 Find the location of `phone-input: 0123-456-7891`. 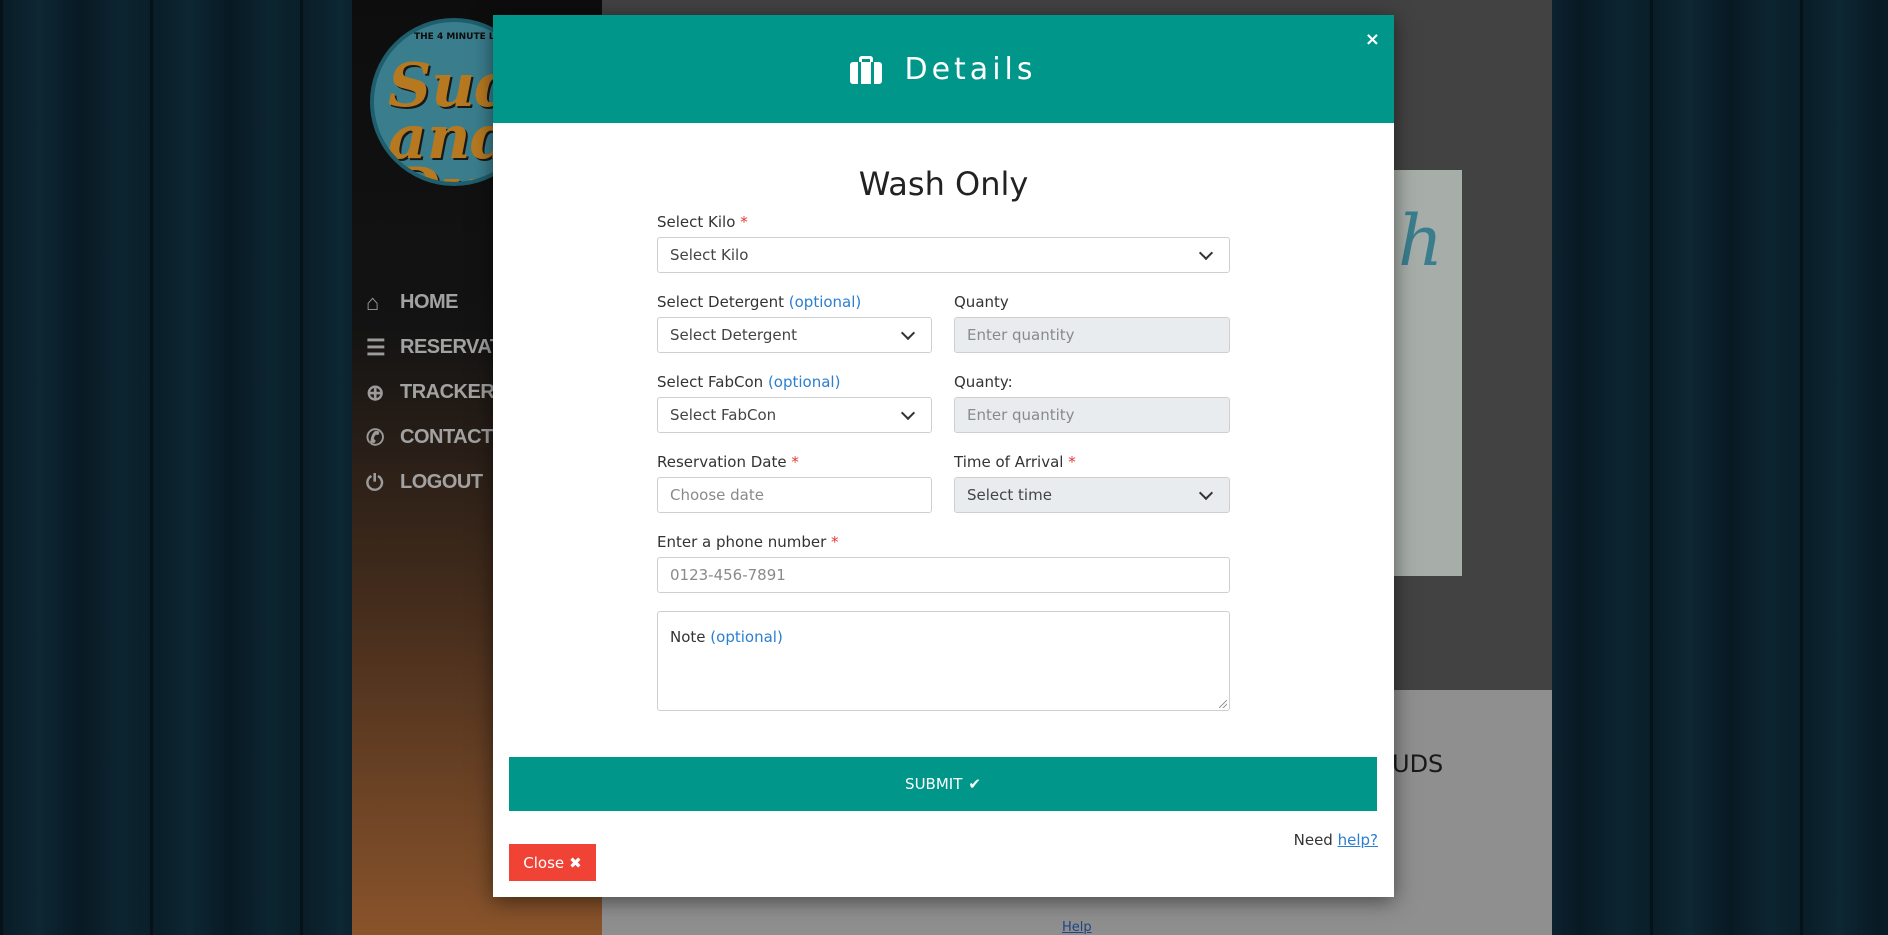

phone-input: 0123-456-7891 is located at coordinates (943, 575).